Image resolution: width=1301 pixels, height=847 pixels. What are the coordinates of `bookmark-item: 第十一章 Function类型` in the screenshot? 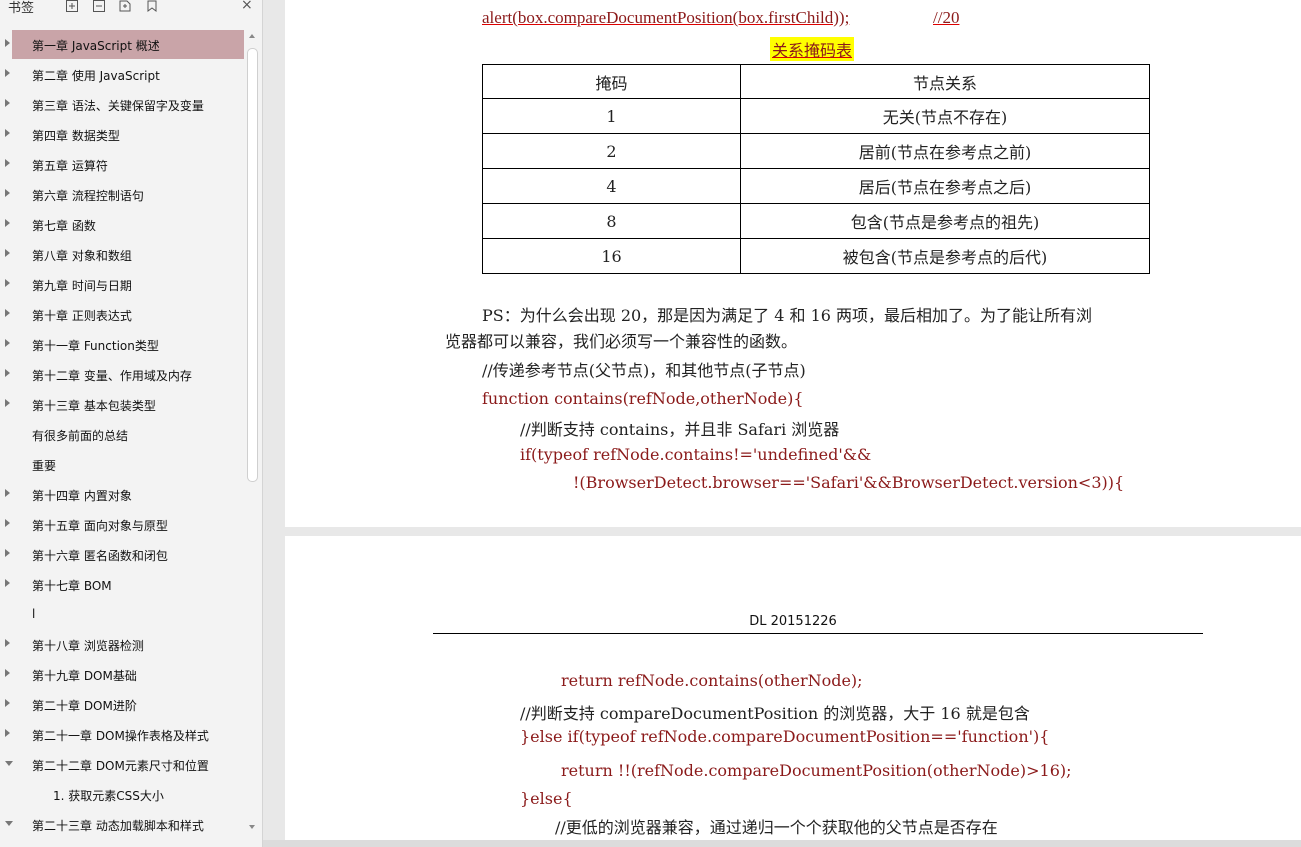 It's located at (124, 344).